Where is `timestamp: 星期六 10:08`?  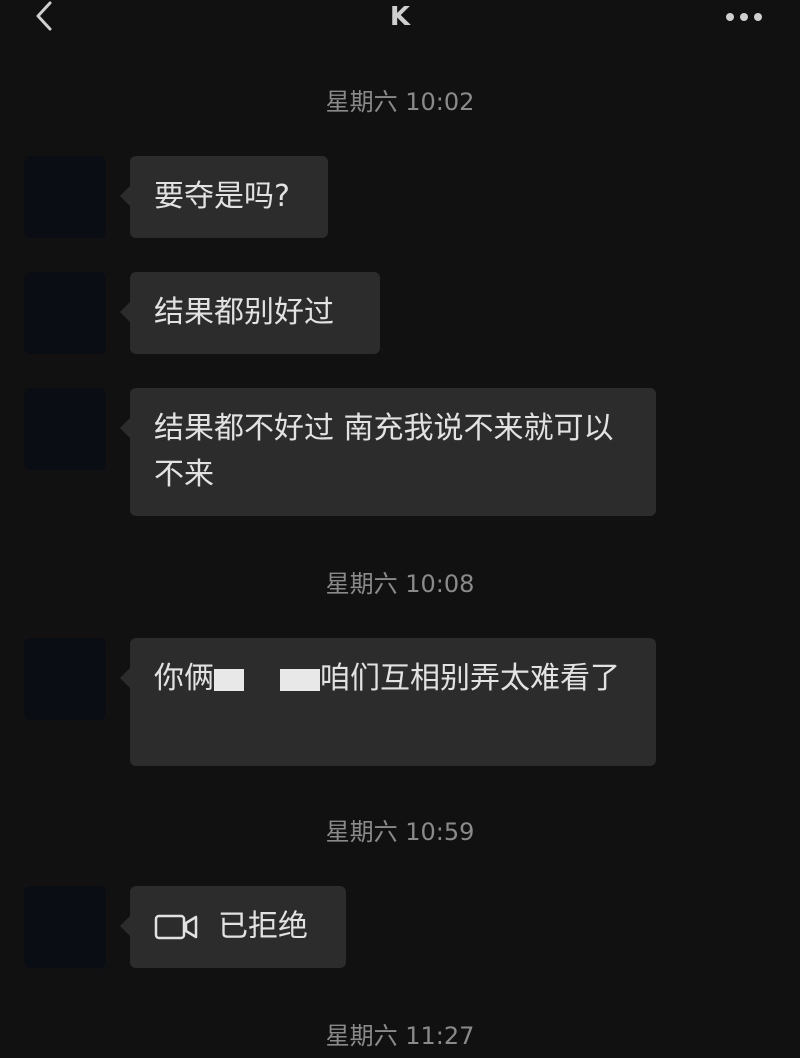
timestamp: 星期六 10:08 is located at coordinates (400, 584).